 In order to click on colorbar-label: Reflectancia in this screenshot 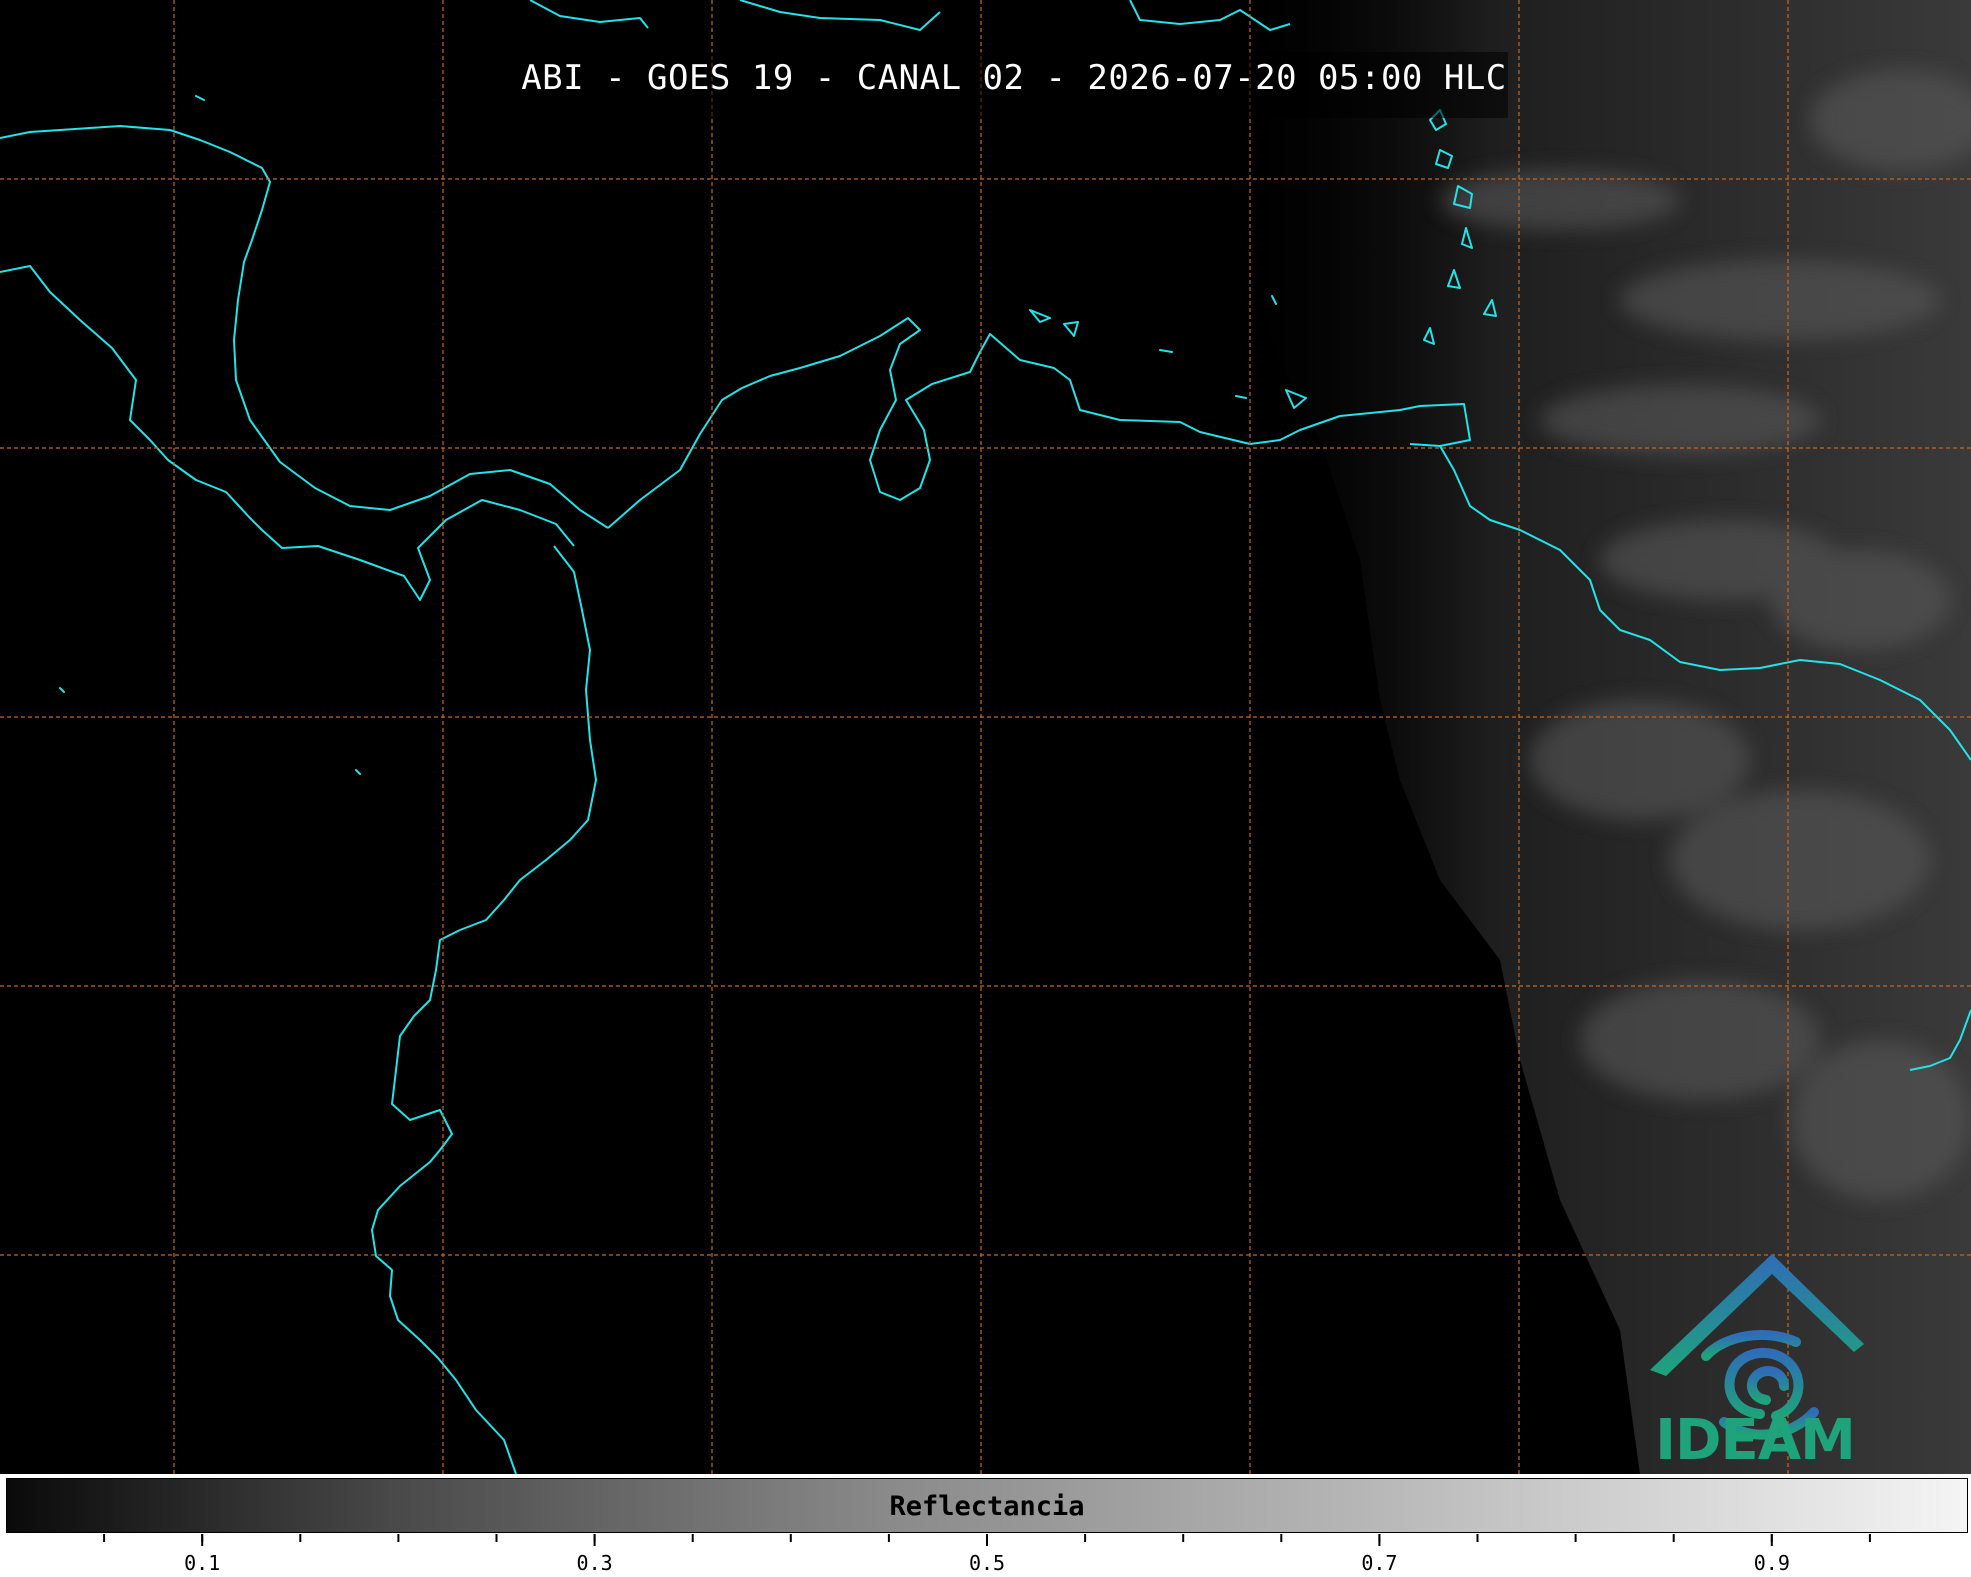, I will do `click(987, 1506)`.